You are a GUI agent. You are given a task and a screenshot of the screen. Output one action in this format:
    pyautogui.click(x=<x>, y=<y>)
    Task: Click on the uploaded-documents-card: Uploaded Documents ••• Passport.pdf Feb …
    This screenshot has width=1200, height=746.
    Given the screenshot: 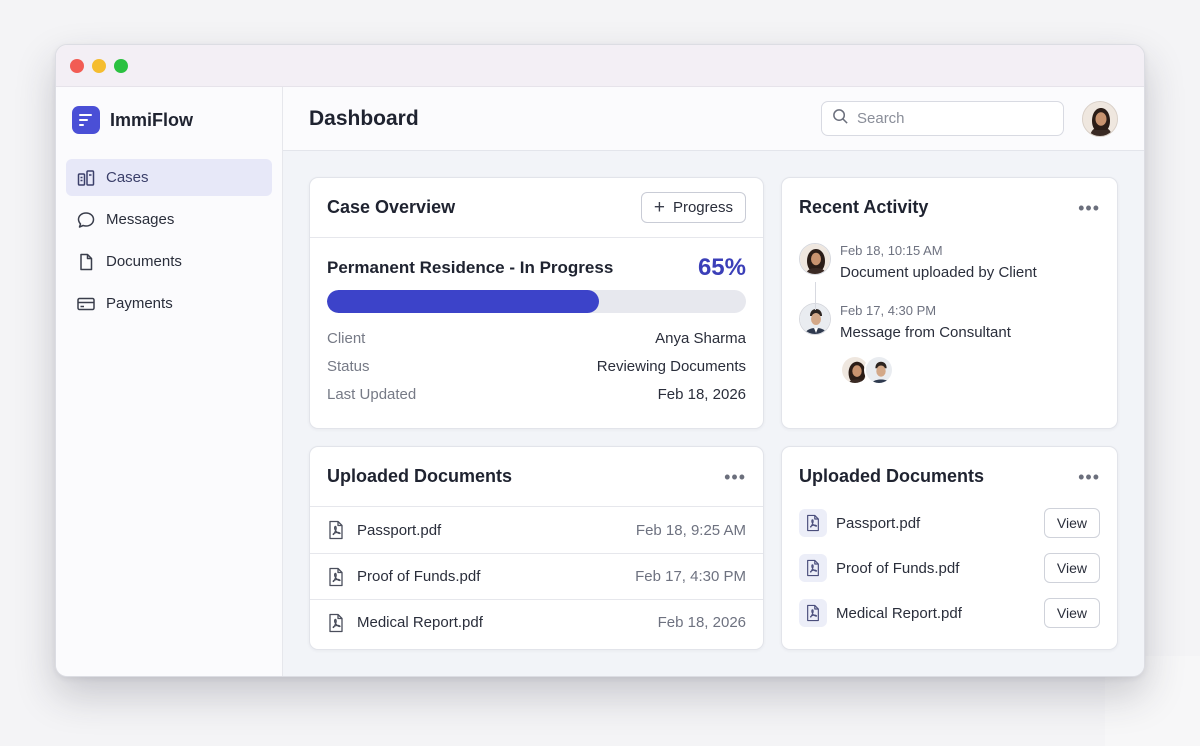 What is the action you would take?
    pyautogui.click(x=536, y=548)
    